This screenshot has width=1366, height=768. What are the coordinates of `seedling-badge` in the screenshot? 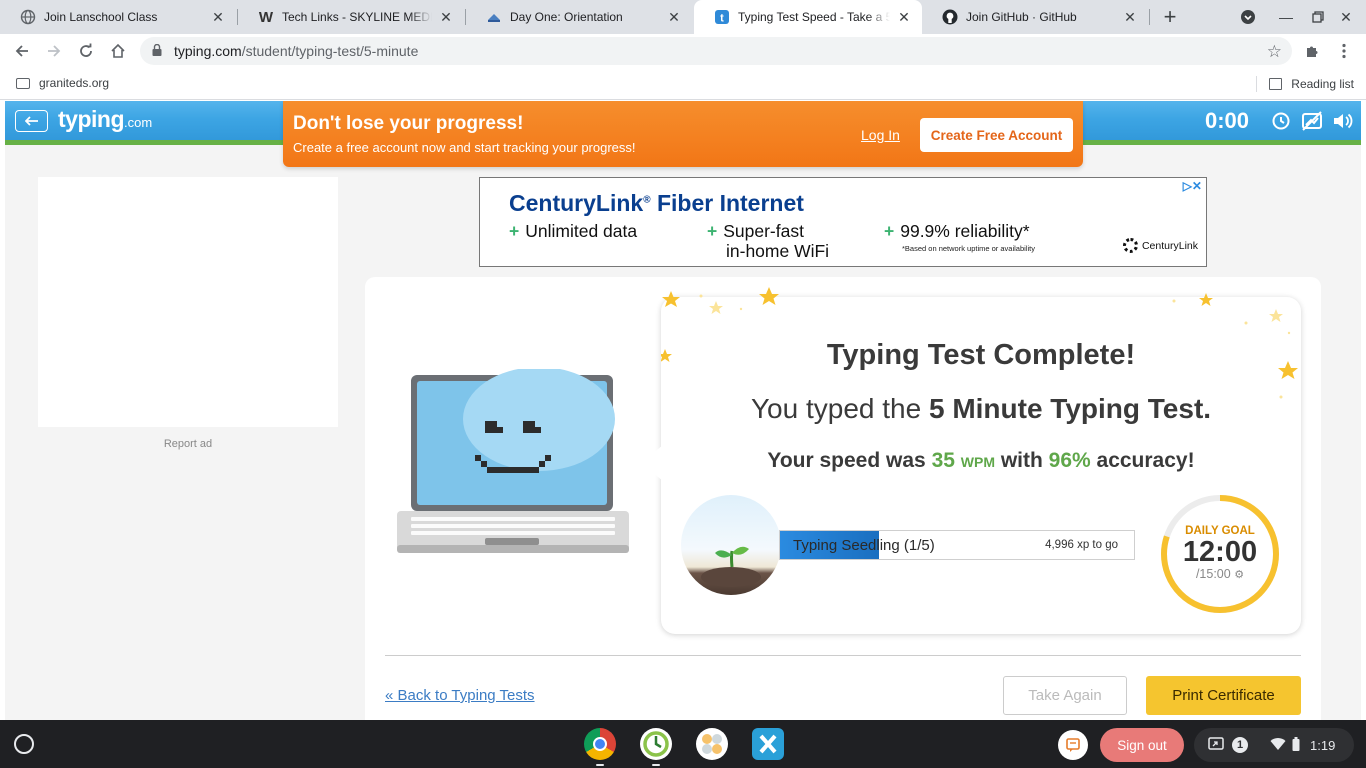 It's located at (731, 545).